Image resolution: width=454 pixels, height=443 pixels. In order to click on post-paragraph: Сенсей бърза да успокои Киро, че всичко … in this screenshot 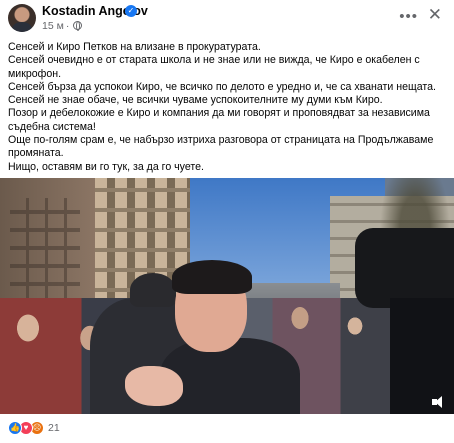, I will do `click(222, 86)`.